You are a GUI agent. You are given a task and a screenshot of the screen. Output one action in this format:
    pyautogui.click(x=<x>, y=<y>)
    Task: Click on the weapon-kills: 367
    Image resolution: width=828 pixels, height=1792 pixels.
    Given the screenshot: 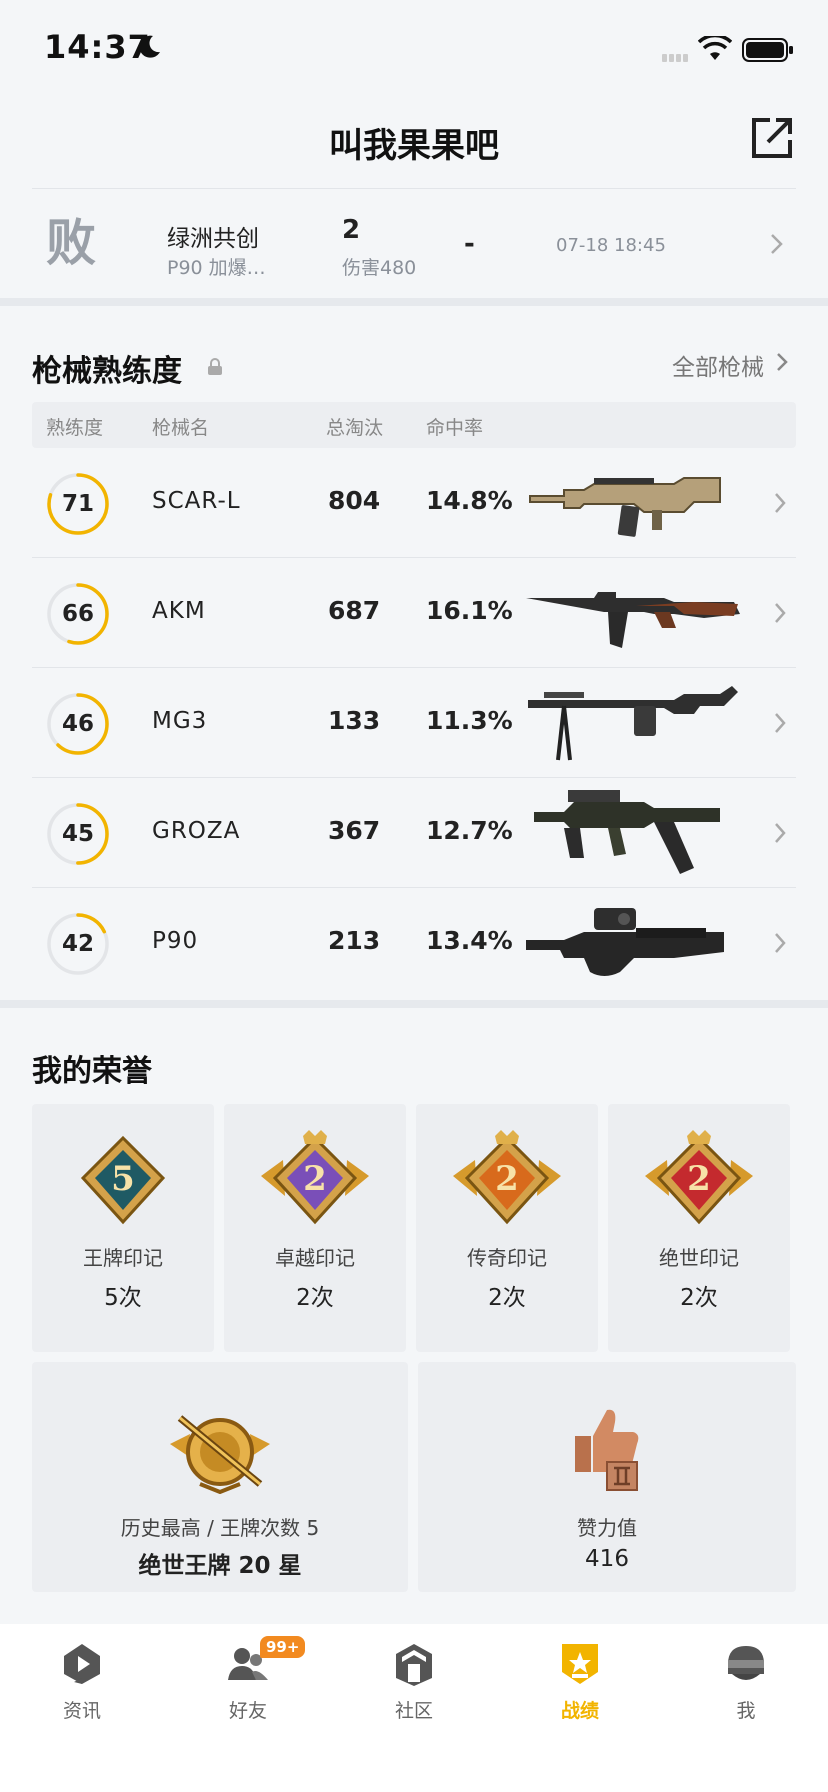 What is the action you would take?
    pyautogui.click(x=354, y=830)
    